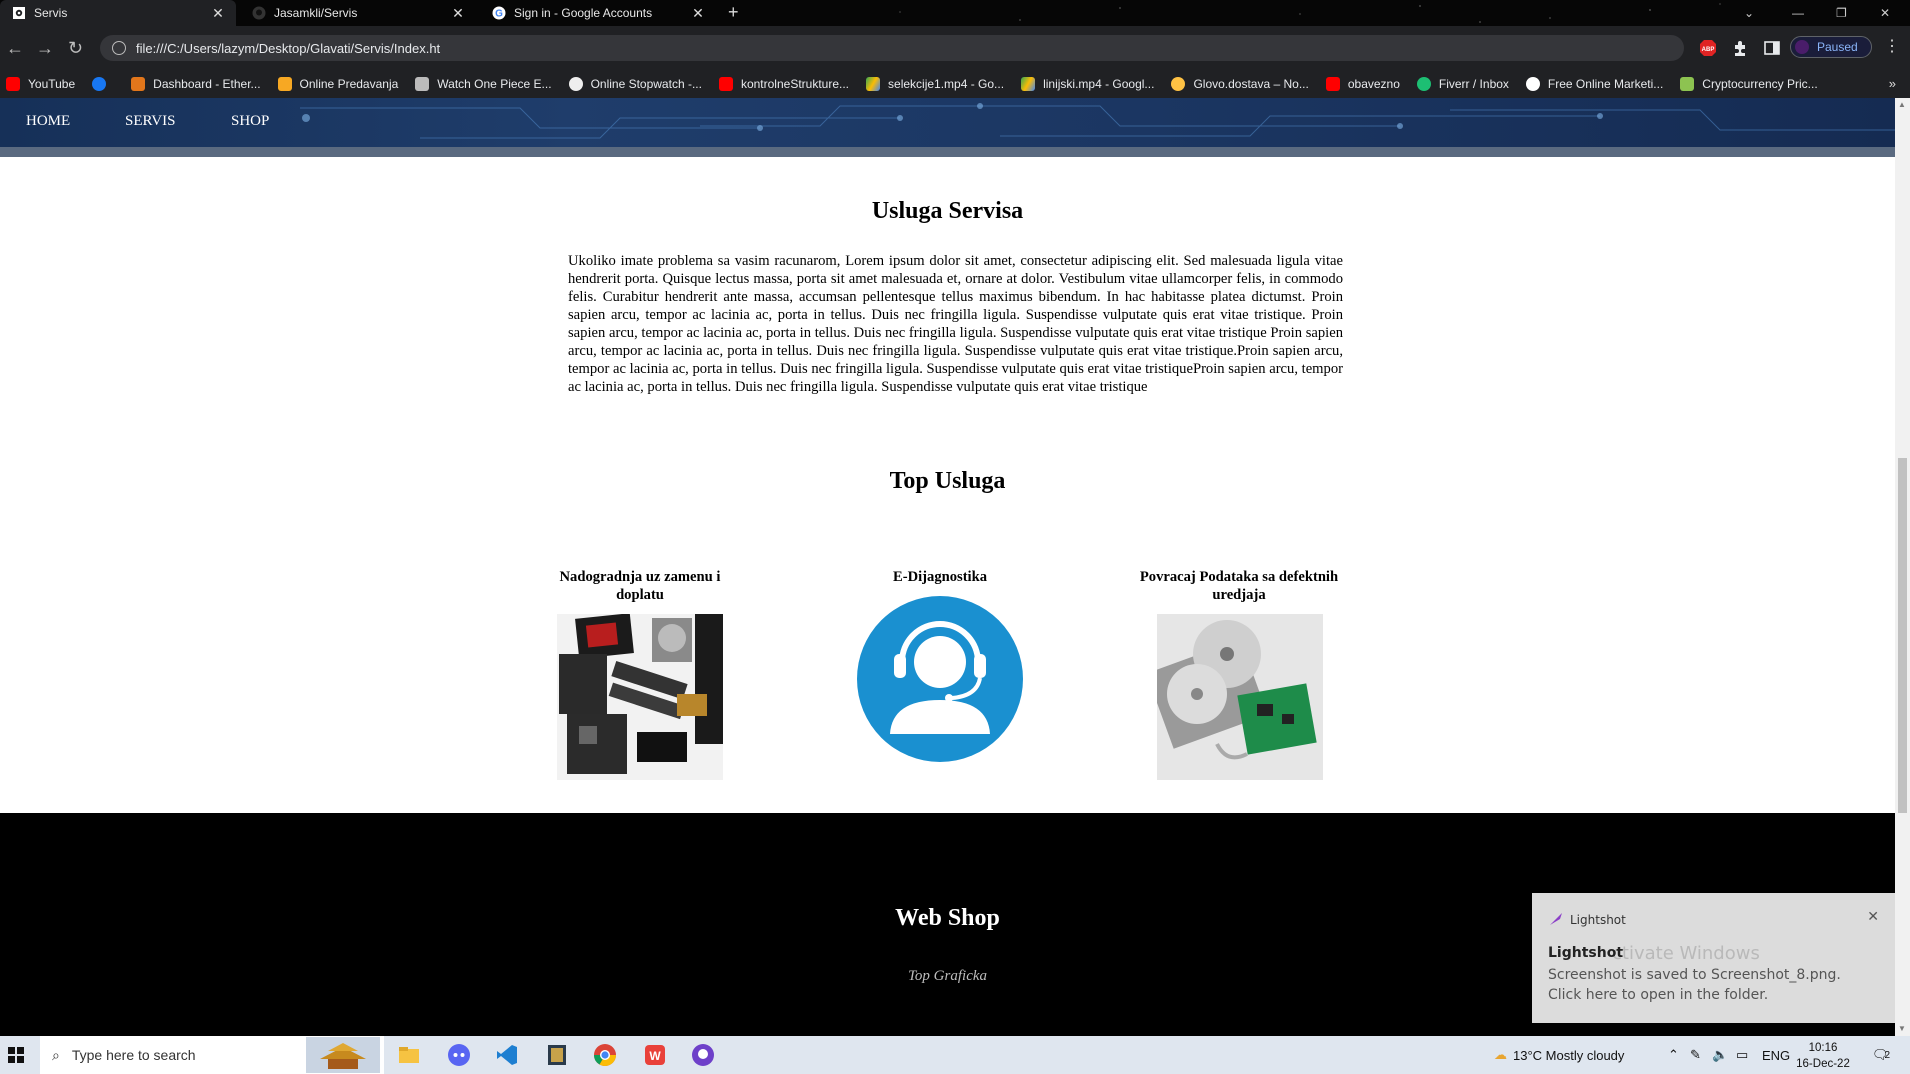 This screenshot has width=1910, height=1074. Describe the element at coordinates (150, 121) in the screenshot. I see `nav-servis-link: SERVIS` at that location.